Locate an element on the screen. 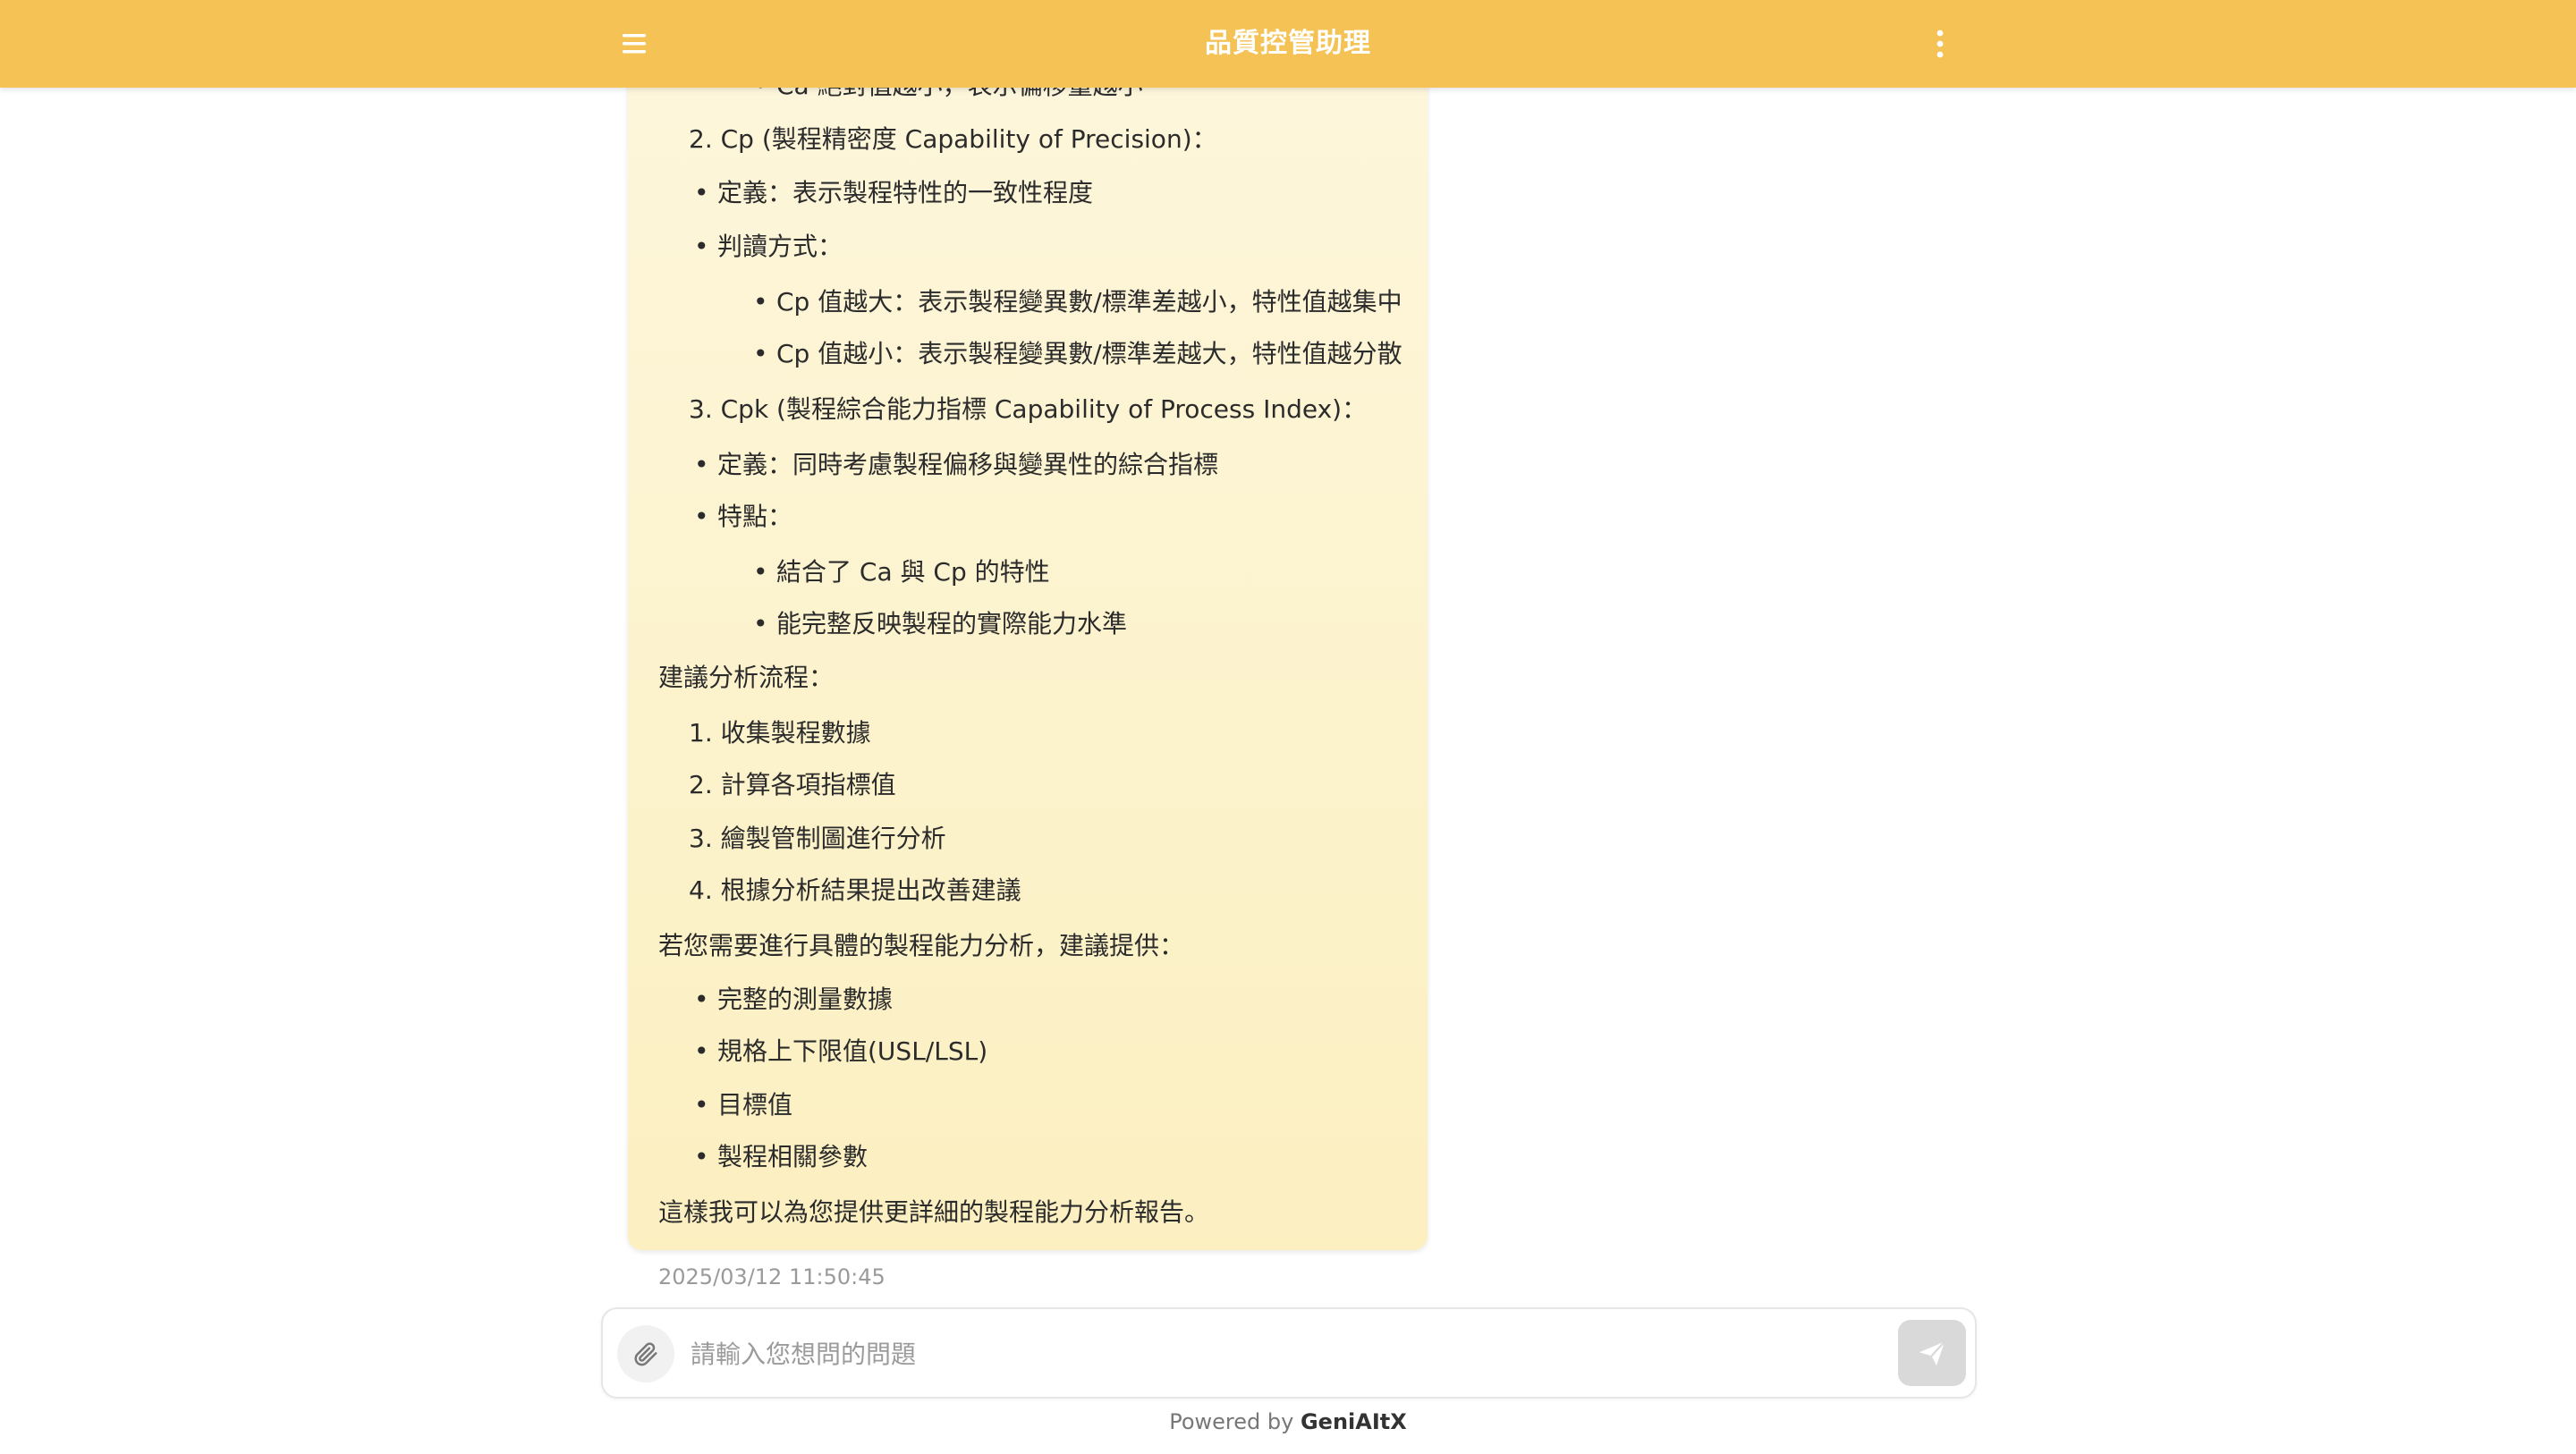  message-line: Cp 值越大：表示製程變異數/標準差越小，特性值越集中 is located at coordinates (1077, 302).